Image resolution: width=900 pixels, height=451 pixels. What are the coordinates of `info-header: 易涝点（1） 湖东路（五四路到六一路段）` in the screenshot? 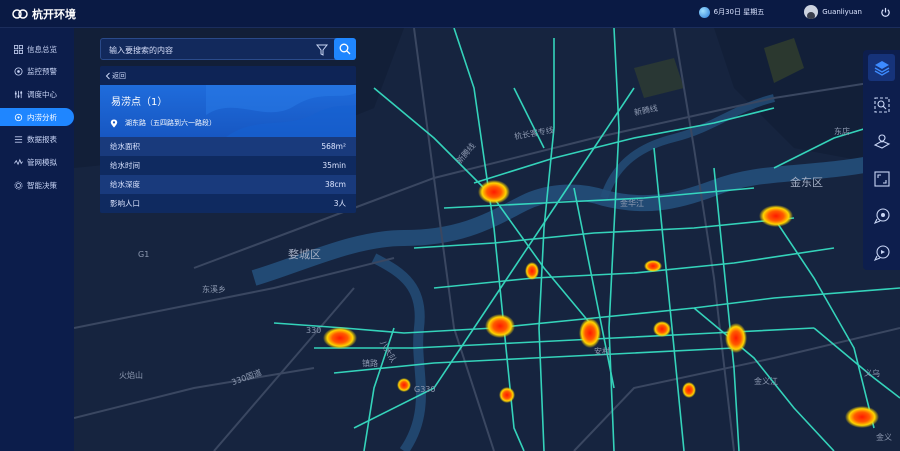 It's located at (228, 111).